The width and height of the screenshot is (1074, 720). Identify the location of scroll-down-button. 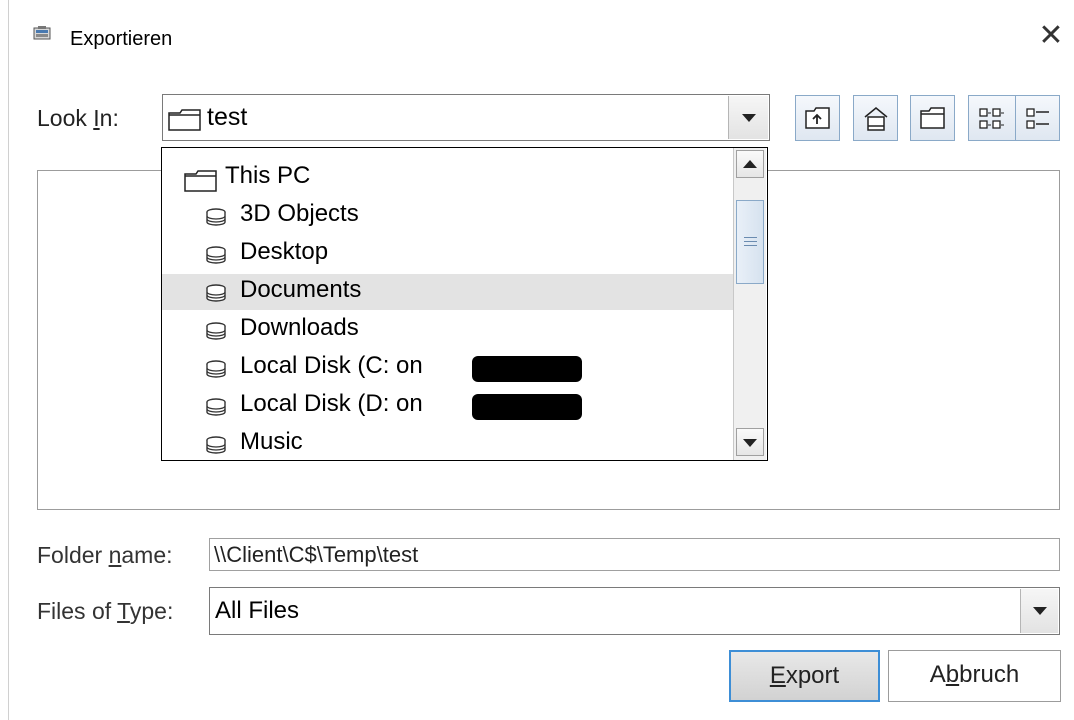
(750, 442).